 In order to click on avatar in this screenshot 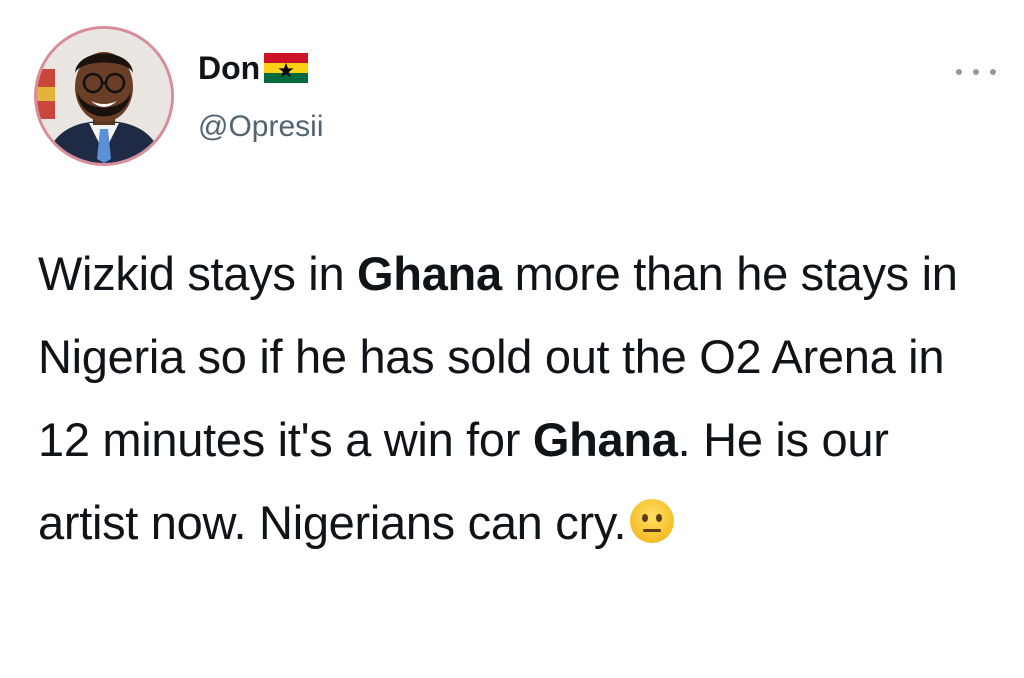, I will do `click(104, 96)`.